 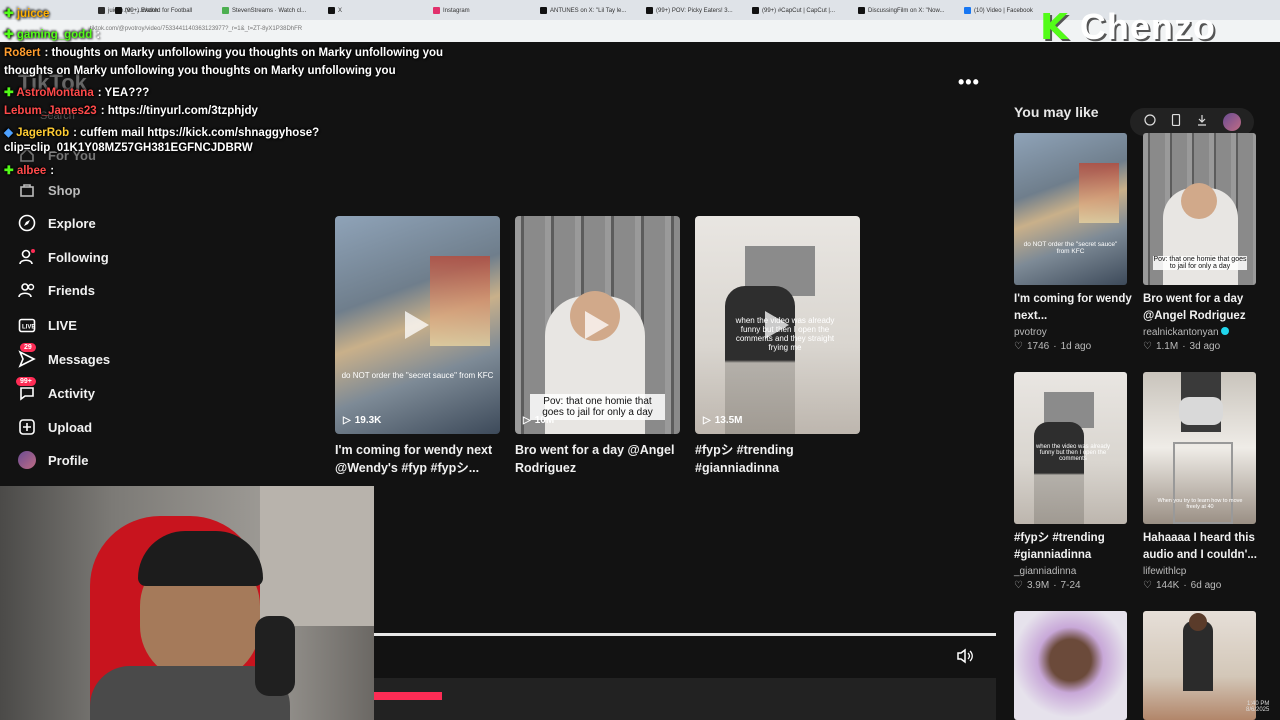 What do you see at coordinates (1176, 122) in the screenshot?
I see `phone-icon` at bounding box center [1176, 122].